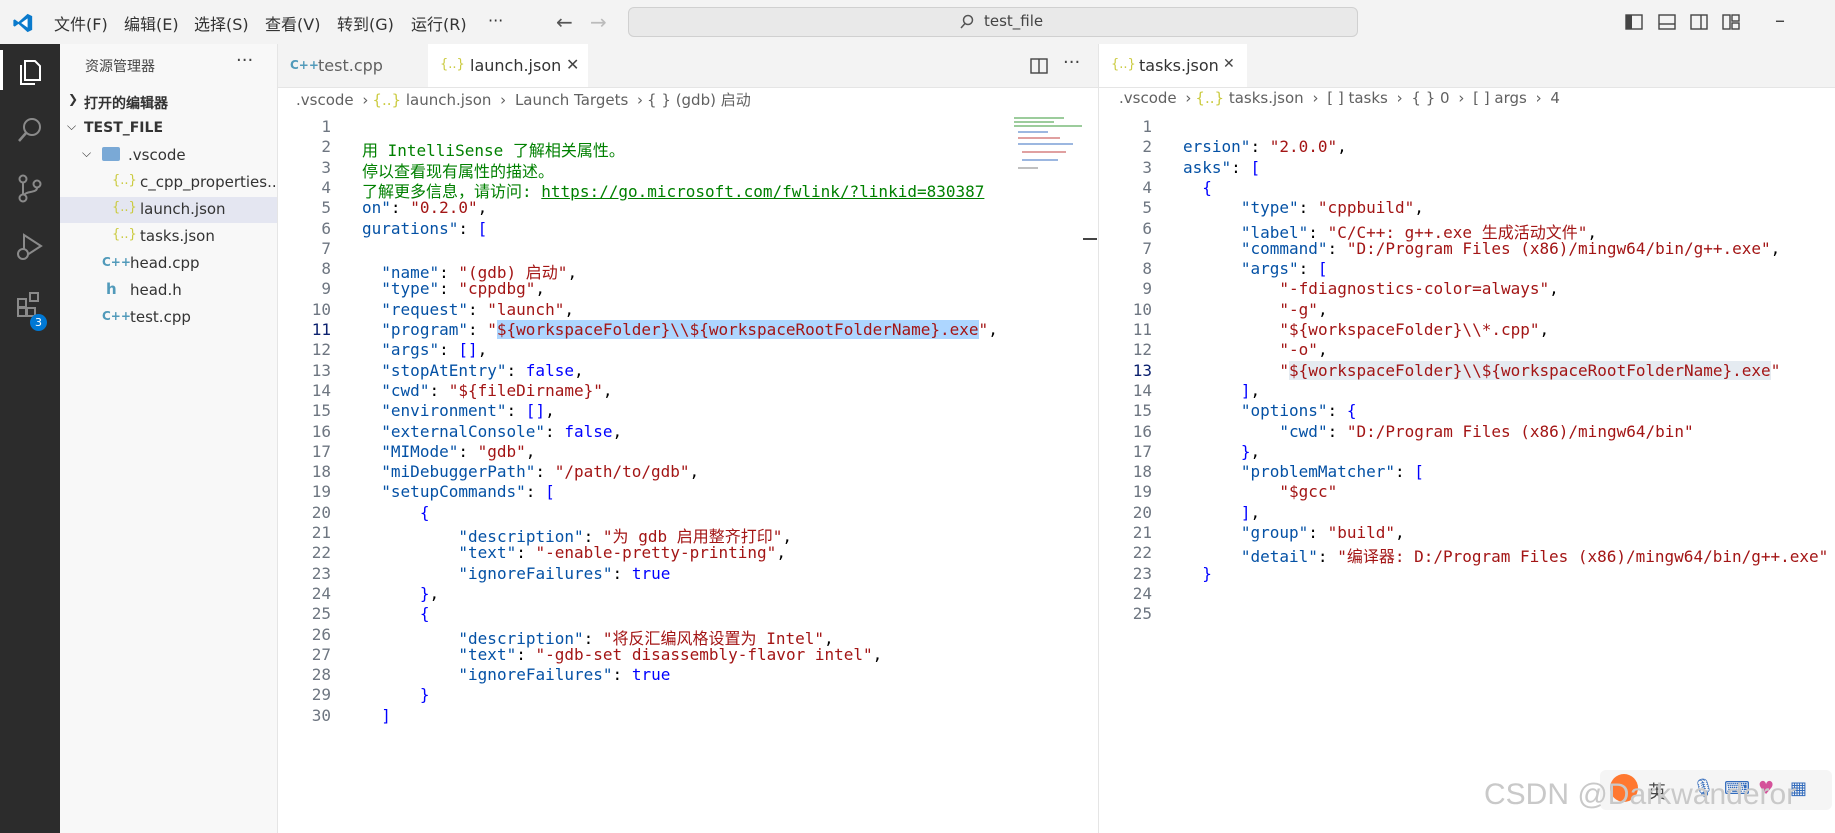 The height and width of the screenshot is (833, 1835). What do you see at coordinates (1142, 593) in the screenshot?
I see `line-number: 24` at bounding box center [1142, 593].